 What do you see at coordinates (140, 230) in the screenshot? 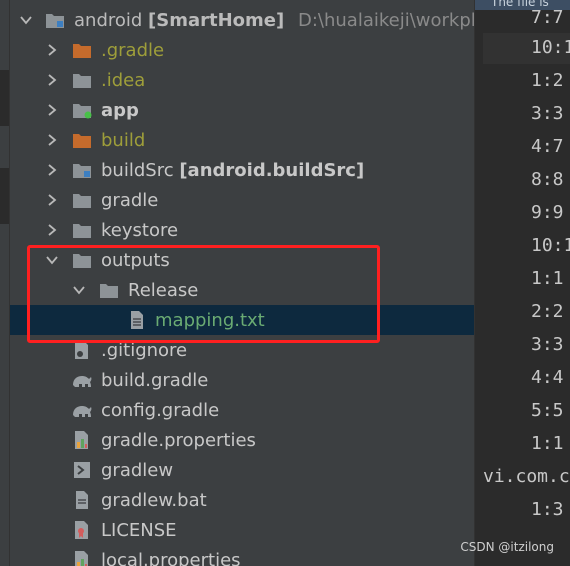
I see `tree-item-label: keystore` at bounding box center [140, 230].